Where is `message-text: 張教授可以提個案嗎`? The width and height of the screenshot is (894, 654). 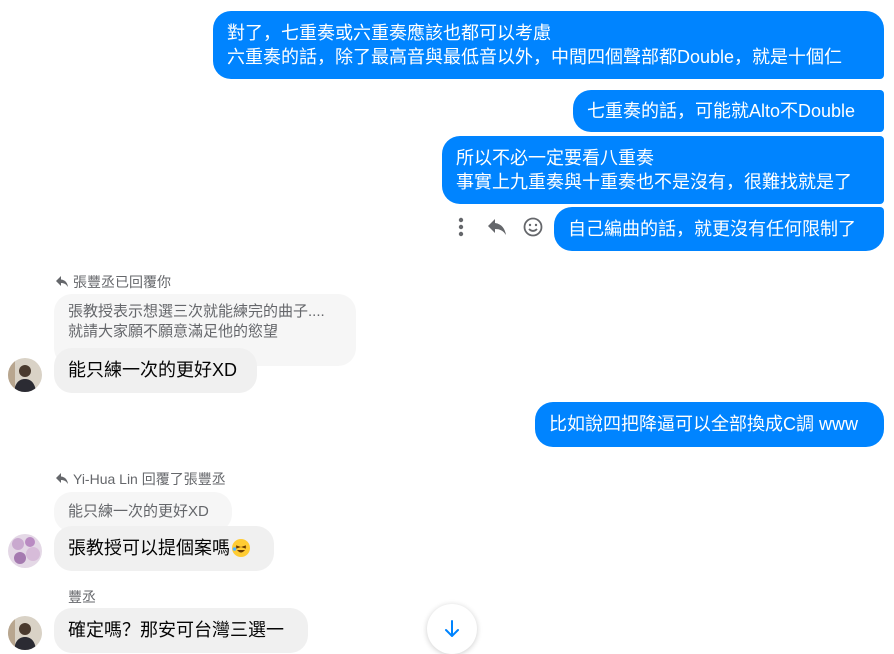
message-text: 張教授可以提個案嗎 is located at coordinates (149, 548).